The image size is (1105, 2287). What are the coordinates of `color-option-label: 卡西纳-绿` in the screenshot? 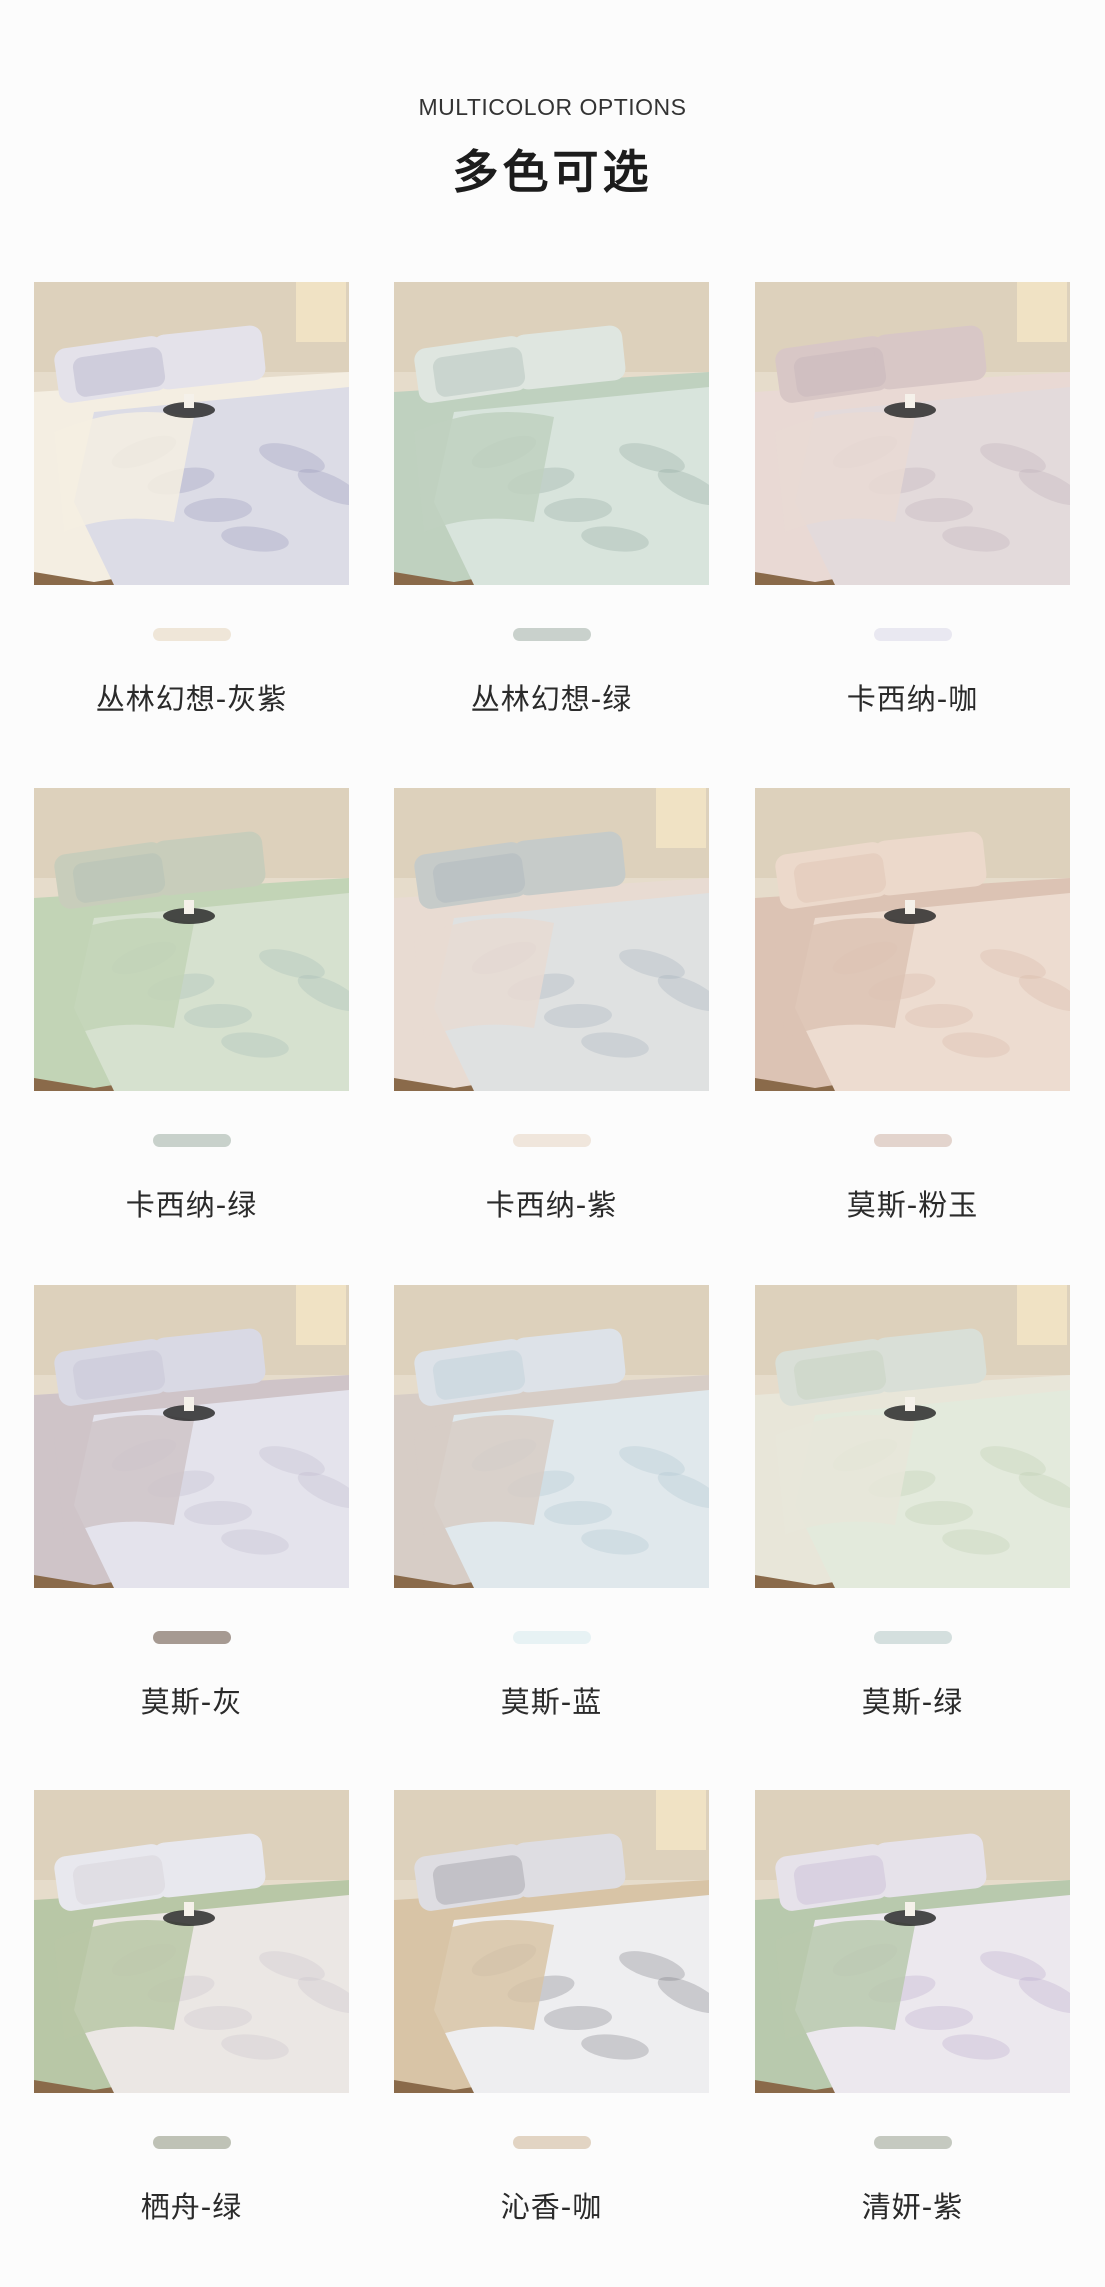 It's located at (191, 1205).